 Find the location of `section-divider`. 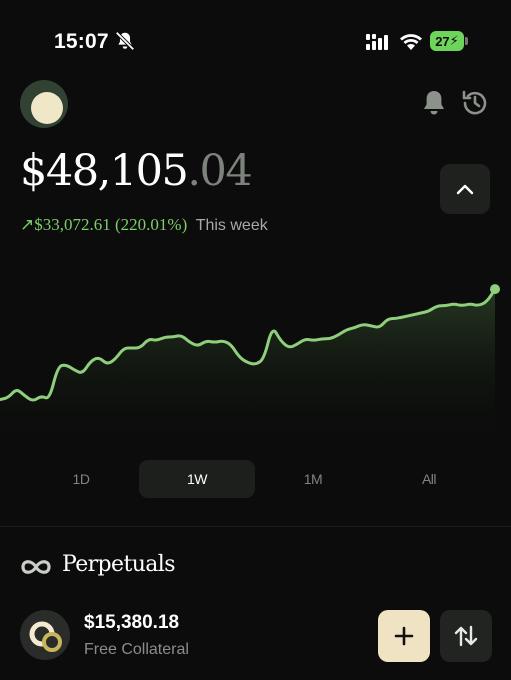

section-divider is located at coordinates (255, 526).